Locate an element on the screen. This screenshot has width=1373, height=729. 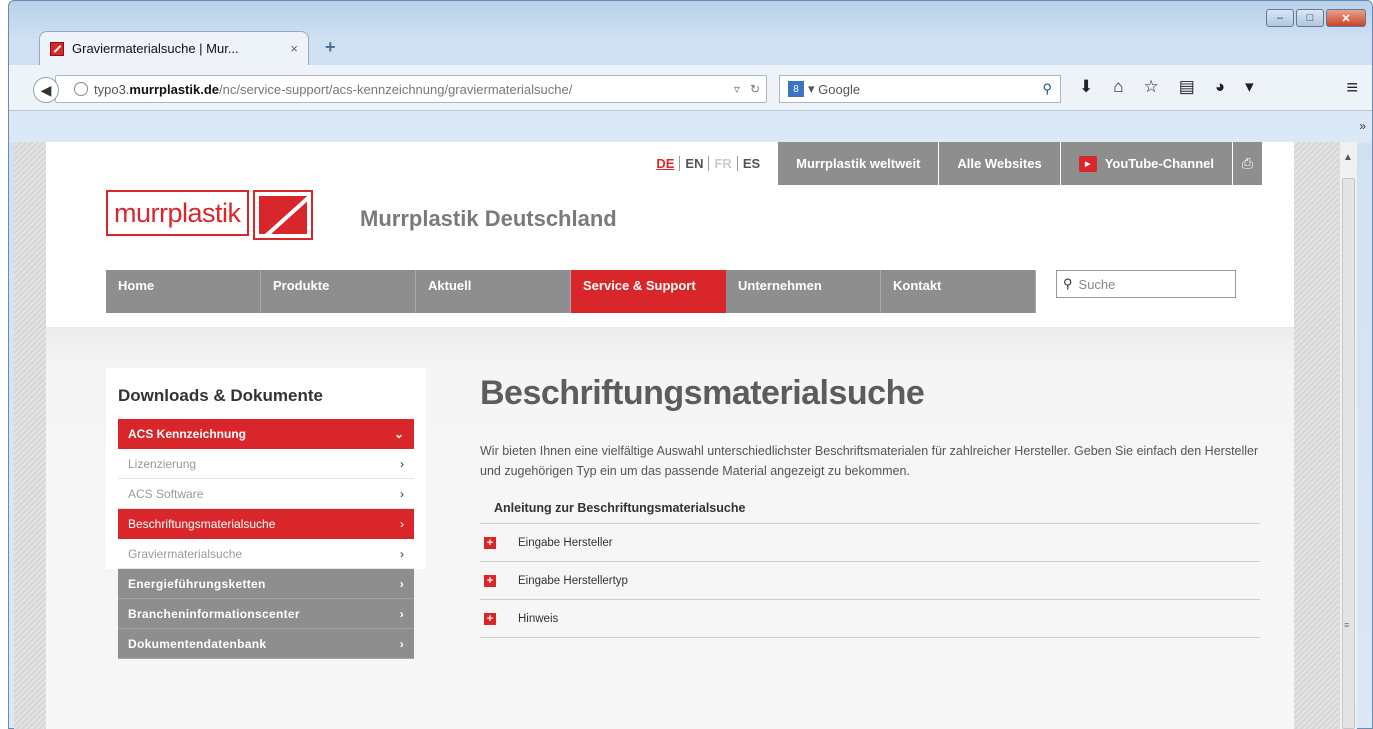
lang-en: EN is located at coordinates (695, 163).